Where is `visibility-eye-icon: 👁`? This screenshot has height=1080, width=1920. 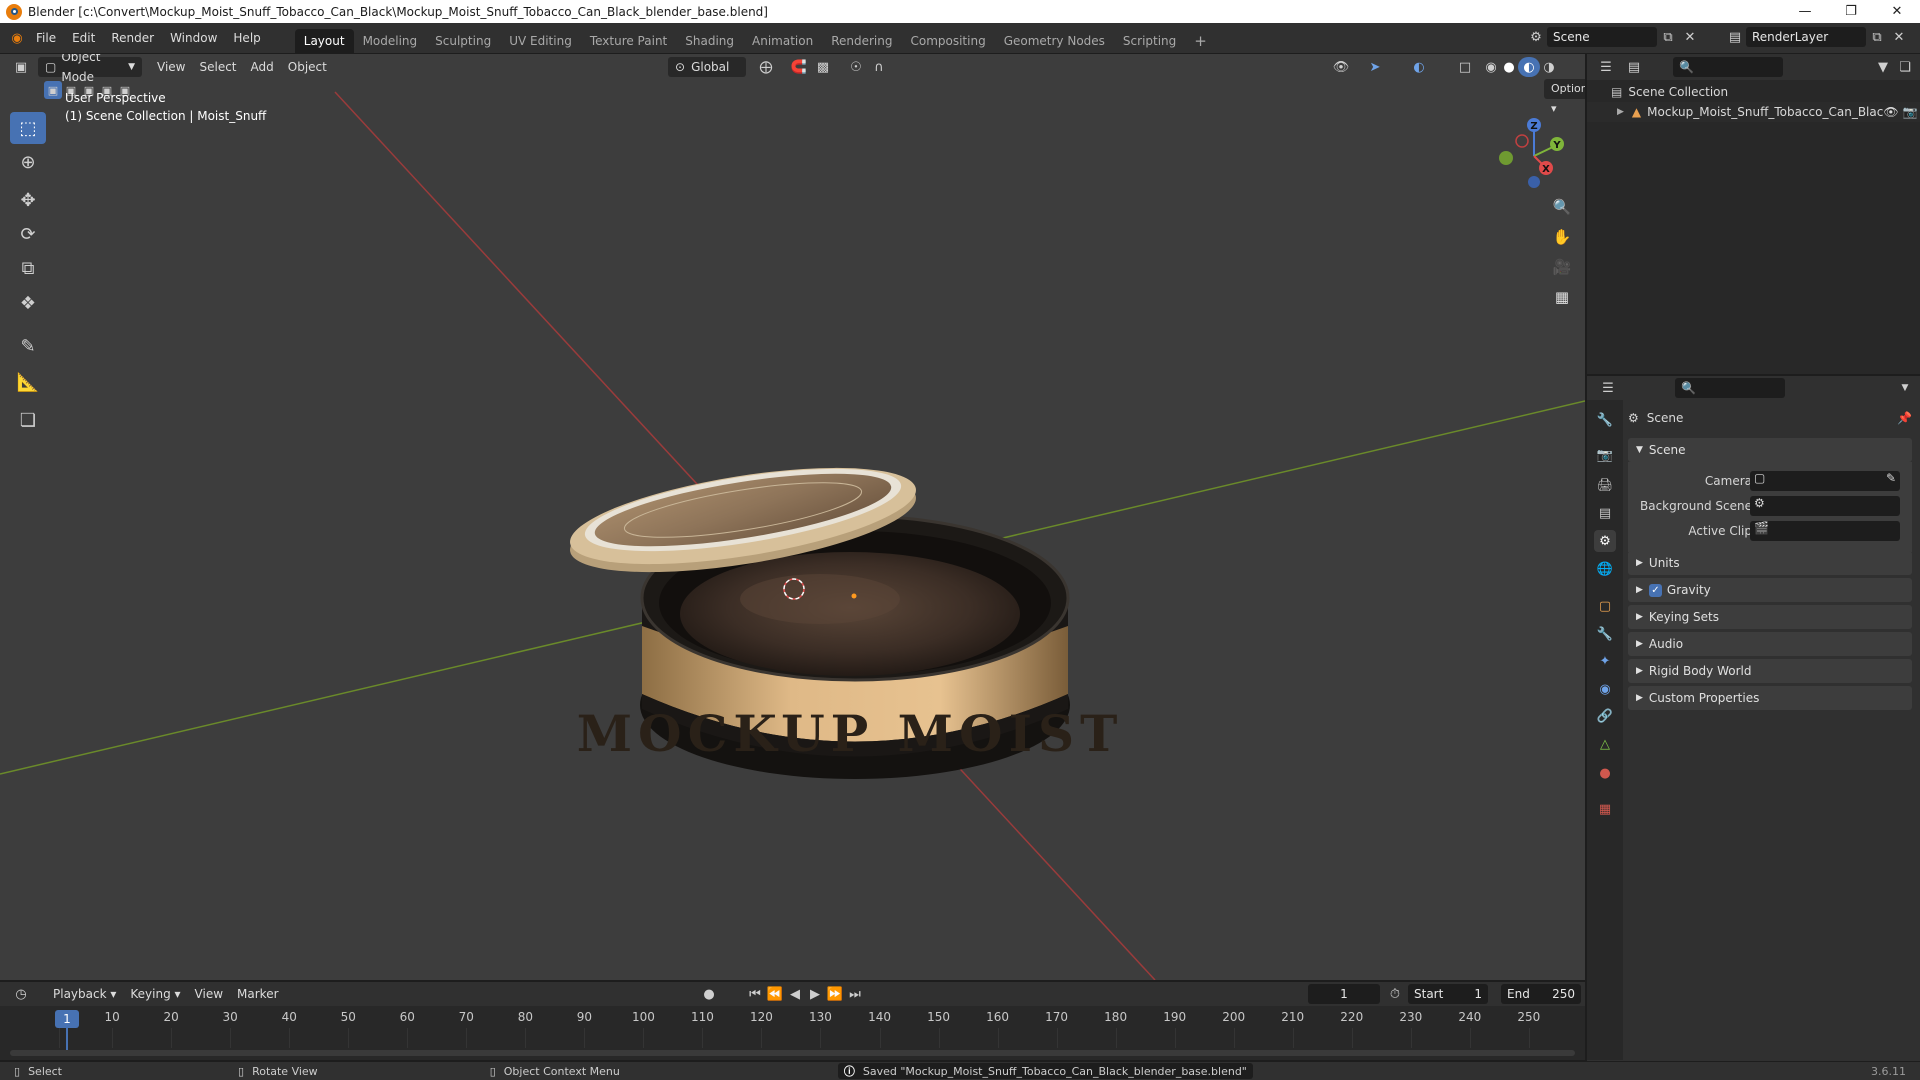
visibility-eye-icon: 👁 is located at coordinates (1890, 112).